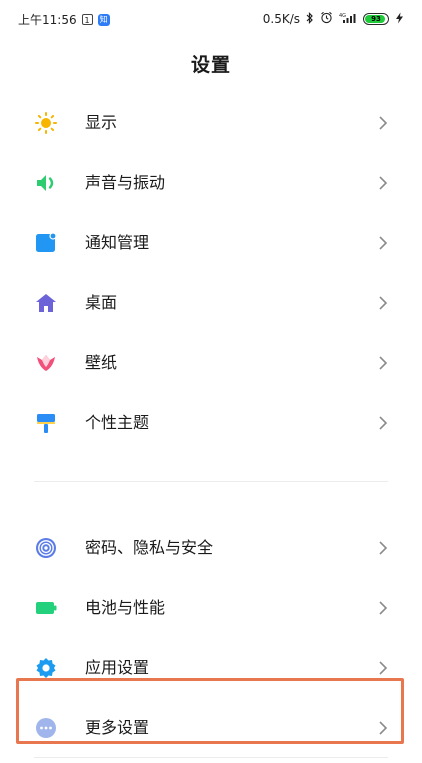 This screenshot has width=422, height=763. I want to click on settings-item-label: 声音与振动, so click(125, 182).